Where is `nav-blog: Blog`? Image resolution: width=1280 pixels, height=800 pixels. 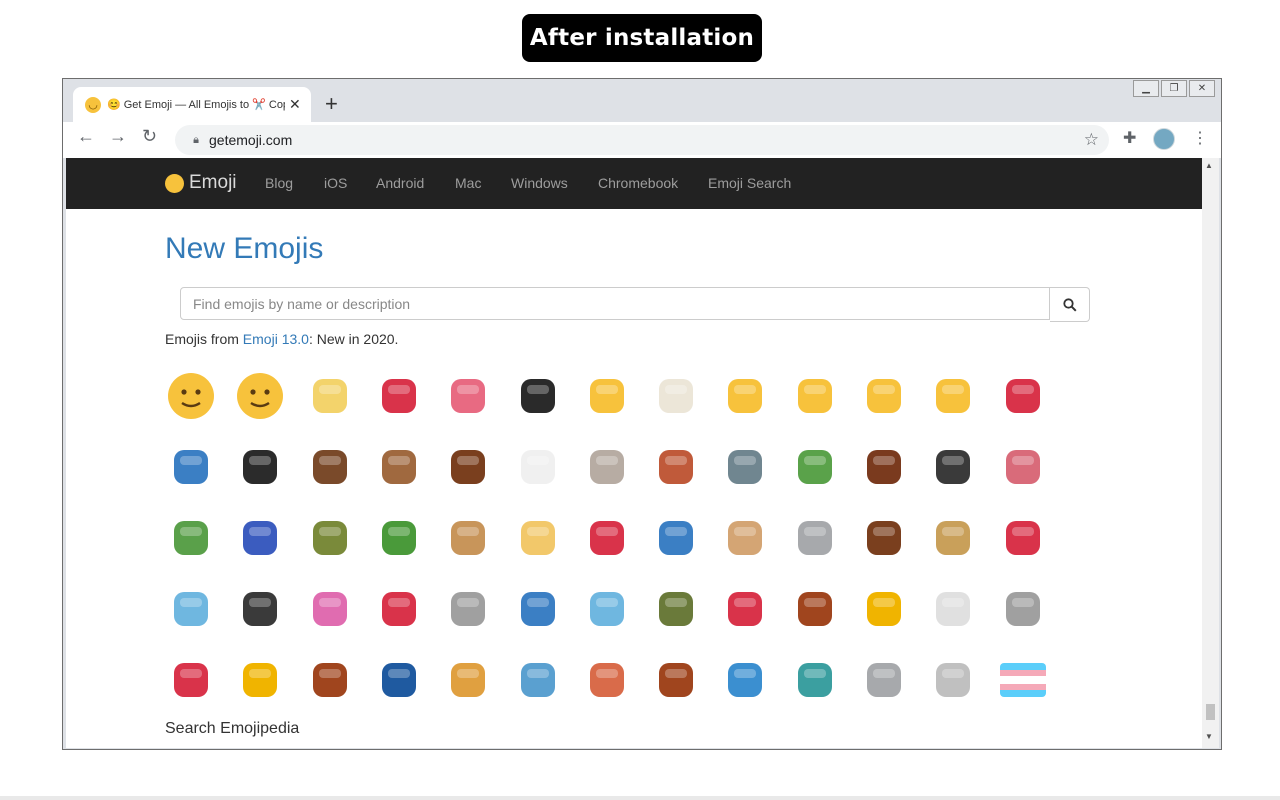
nav-blog: Blog is located at coordinates (279, 183).